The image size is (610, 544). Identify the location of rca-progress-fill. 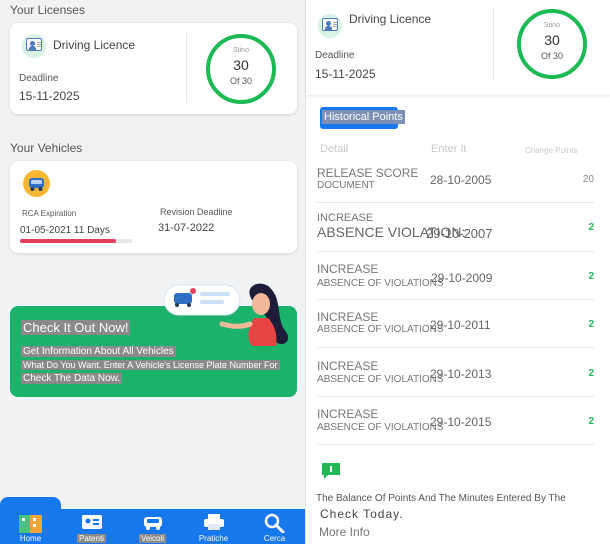
(68, 241).